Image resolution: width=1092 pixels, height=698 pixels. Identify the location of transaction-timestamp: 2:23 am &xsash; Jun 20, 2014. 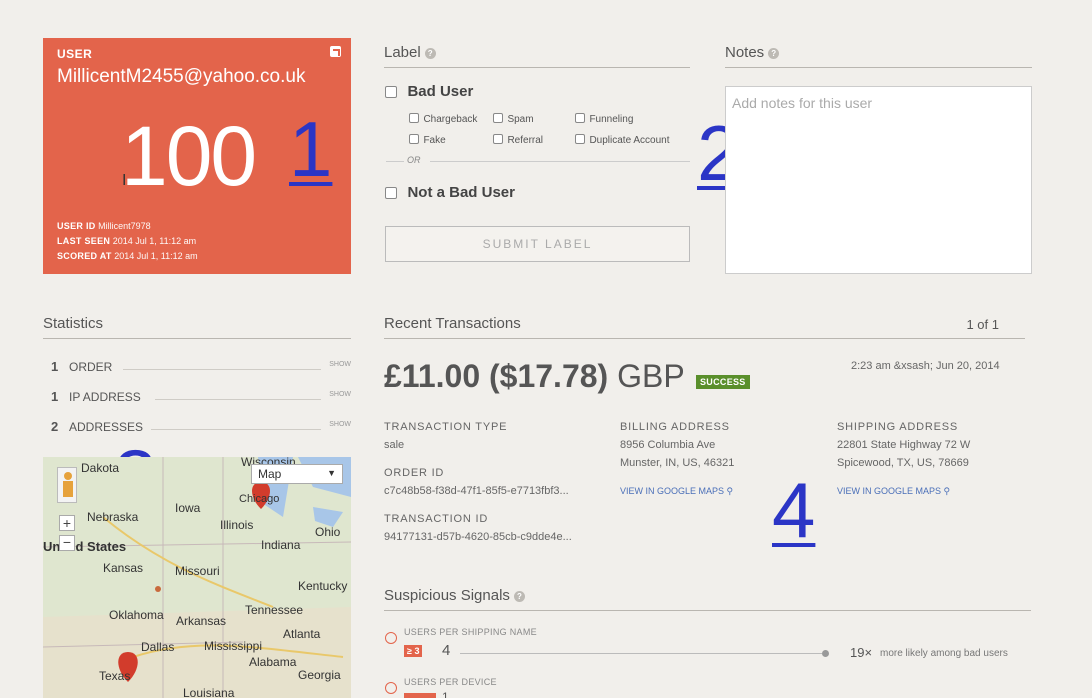
(925, 366).